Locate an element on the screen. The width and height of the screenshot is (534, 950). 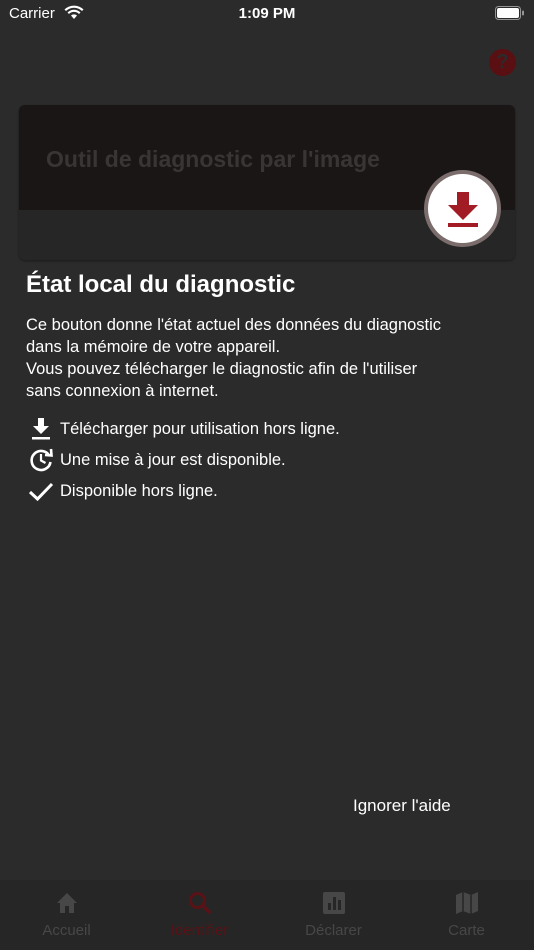
legend-item-update: Une mise à jour est disponible. is located at coordinates (238, 461).